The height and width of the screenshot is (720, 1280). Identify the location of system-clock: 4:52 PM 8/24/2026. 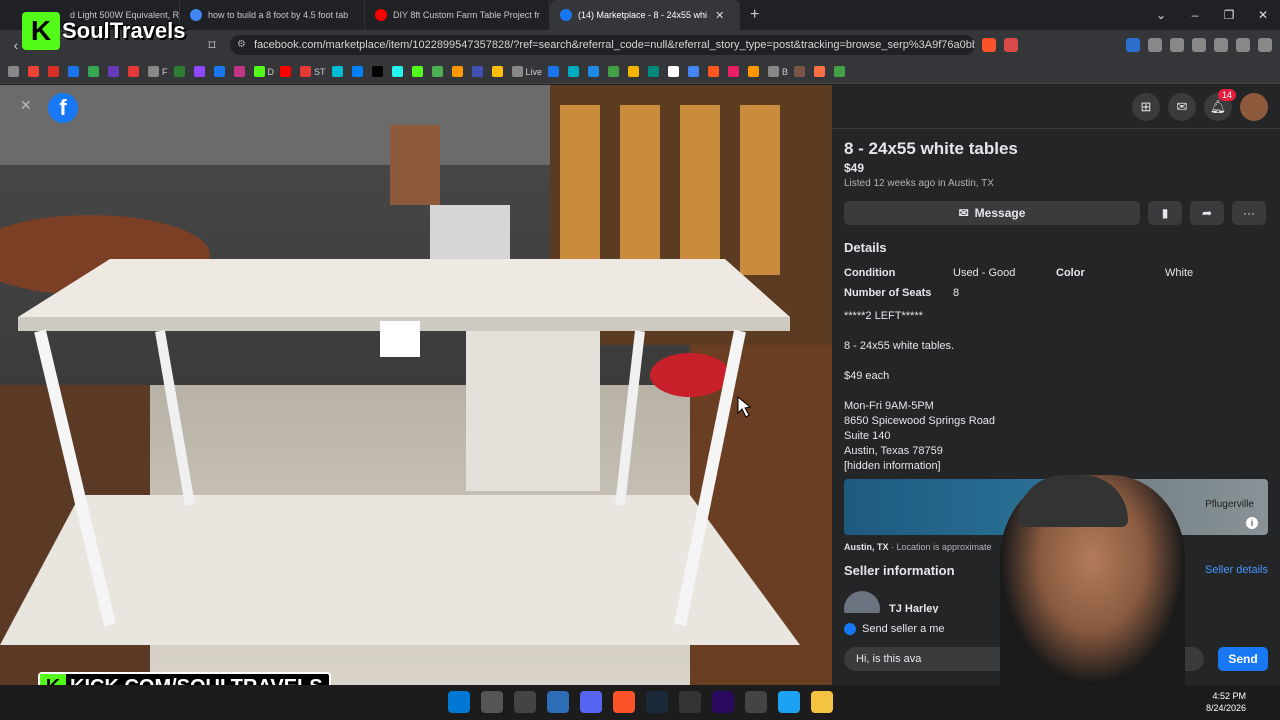
(1226, 702).